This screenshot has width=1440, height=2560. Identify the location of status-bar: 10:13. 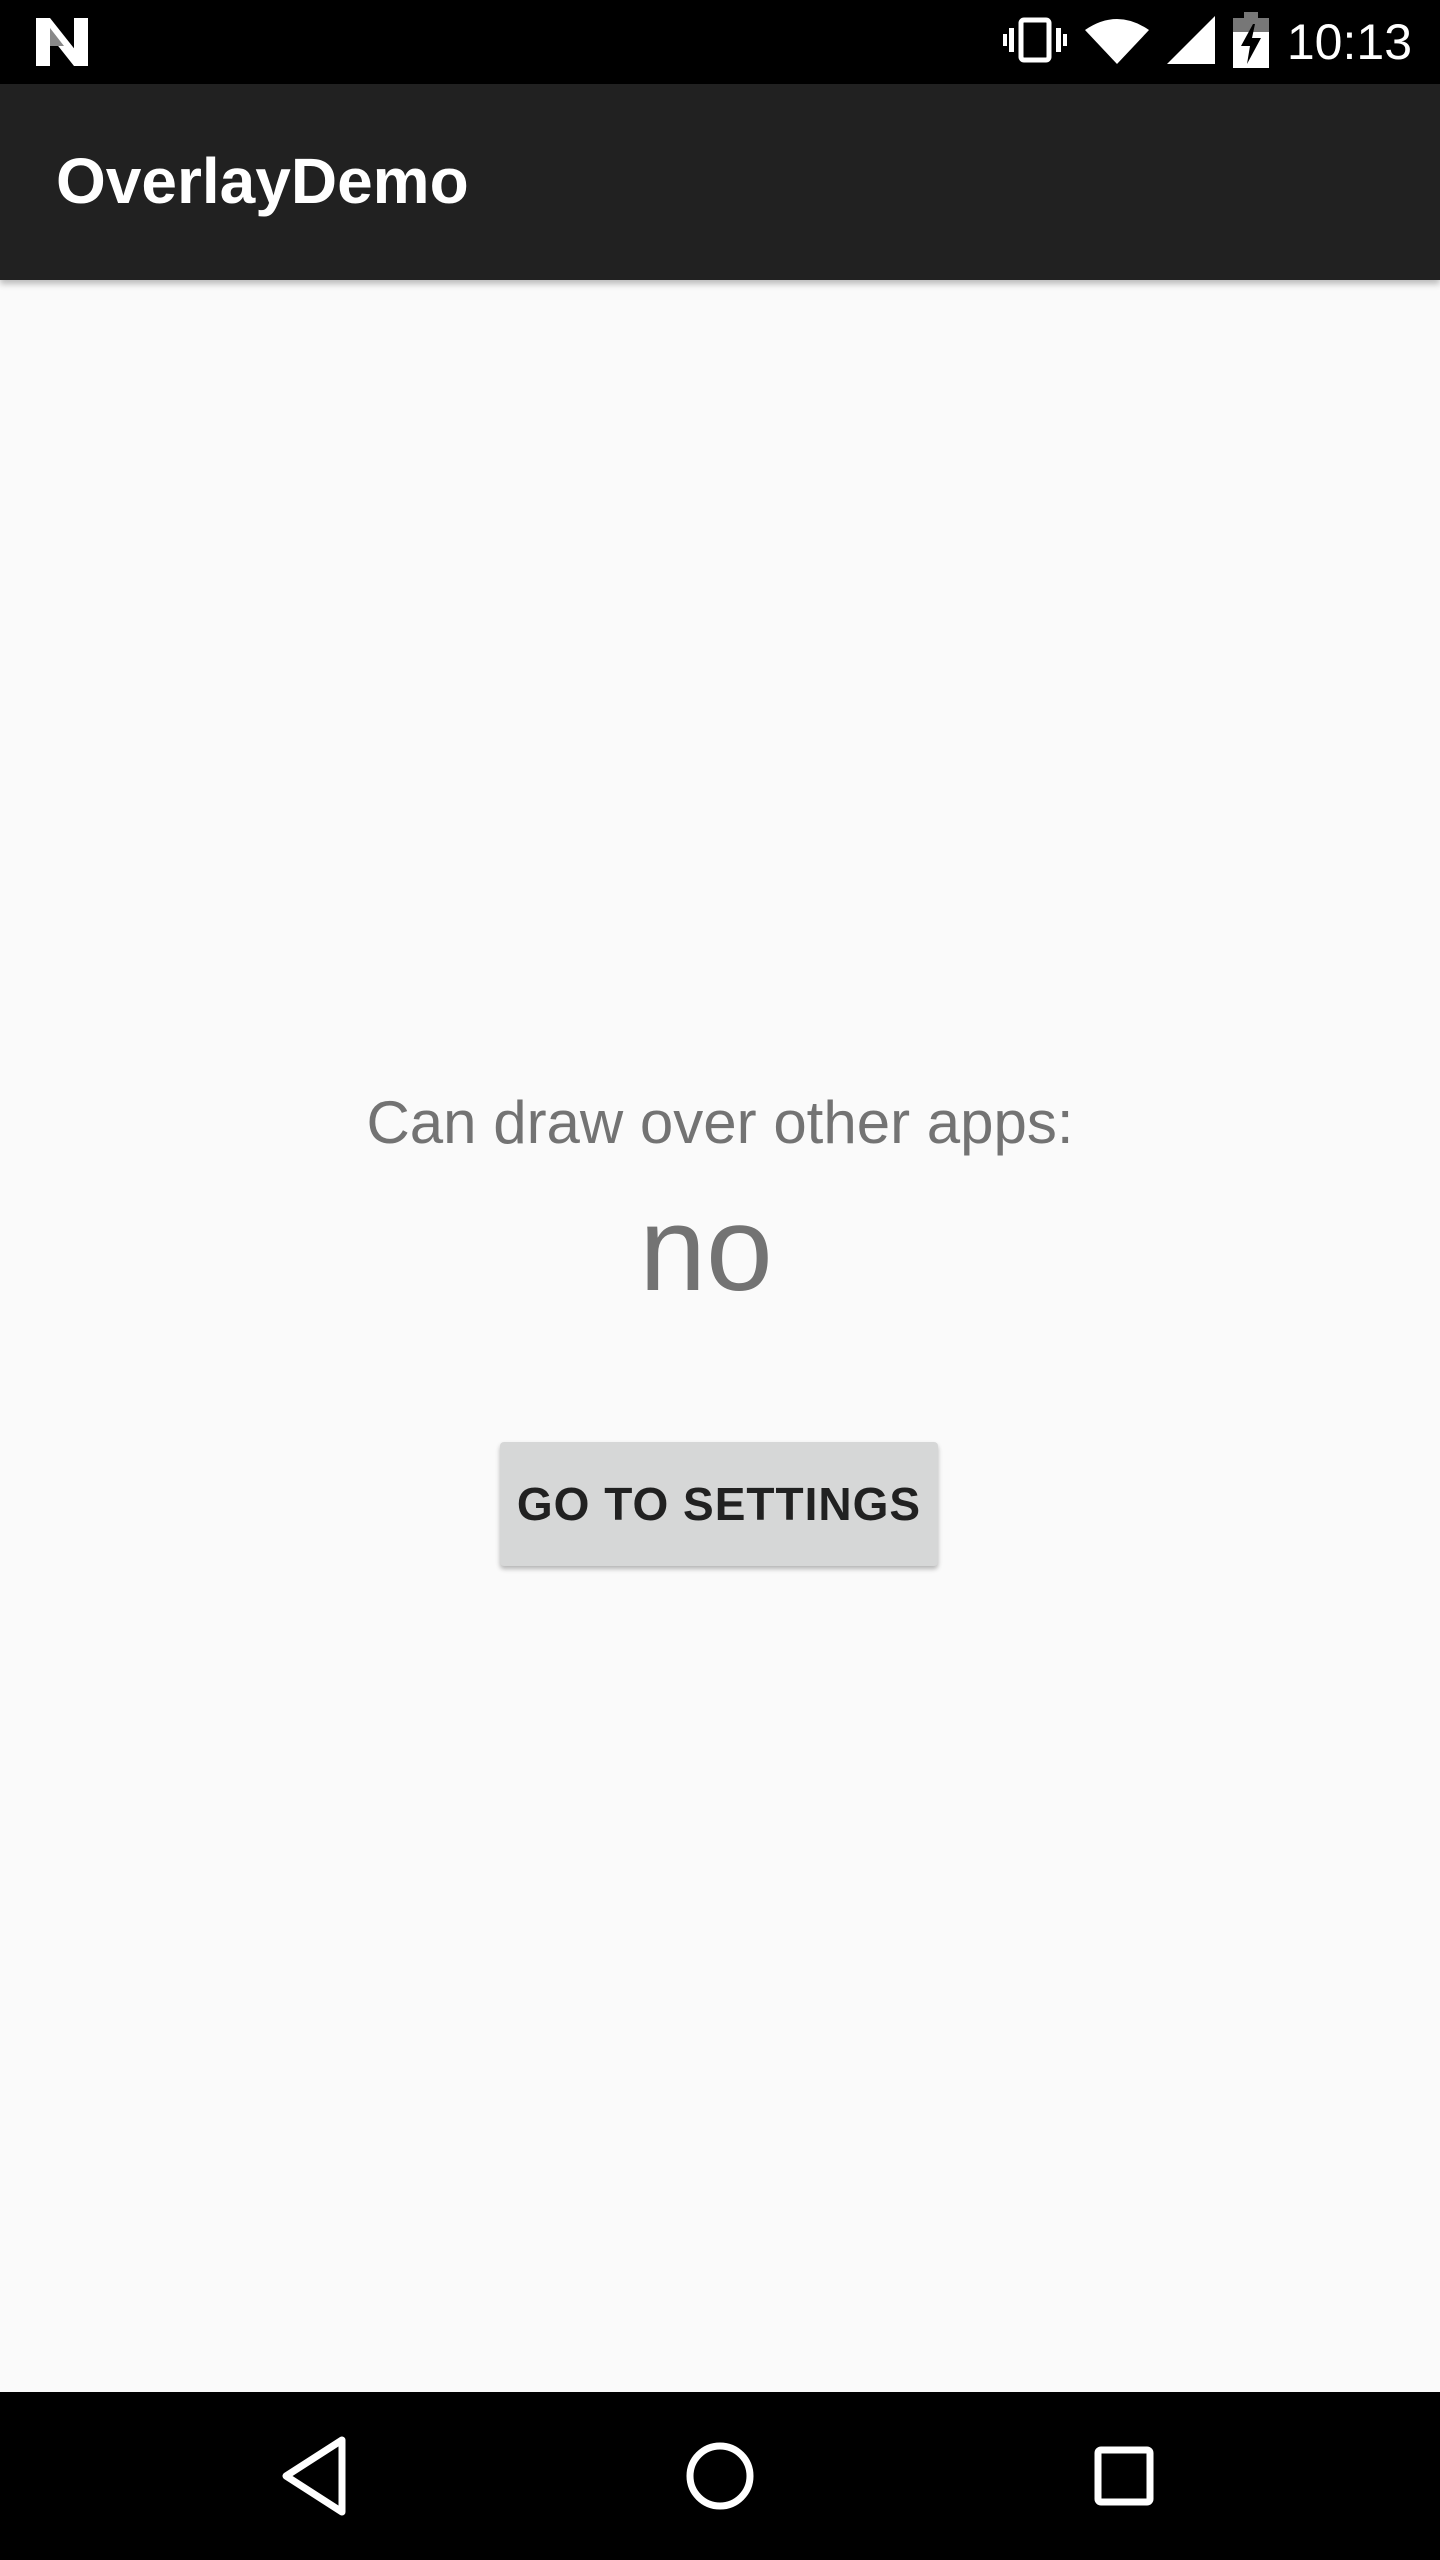
(720, 42).